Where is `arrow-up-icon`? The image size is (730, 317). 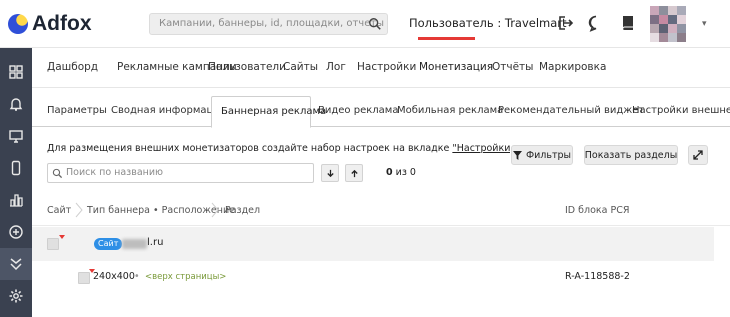
arrow-up-icon is located at coordinates (354, 173).